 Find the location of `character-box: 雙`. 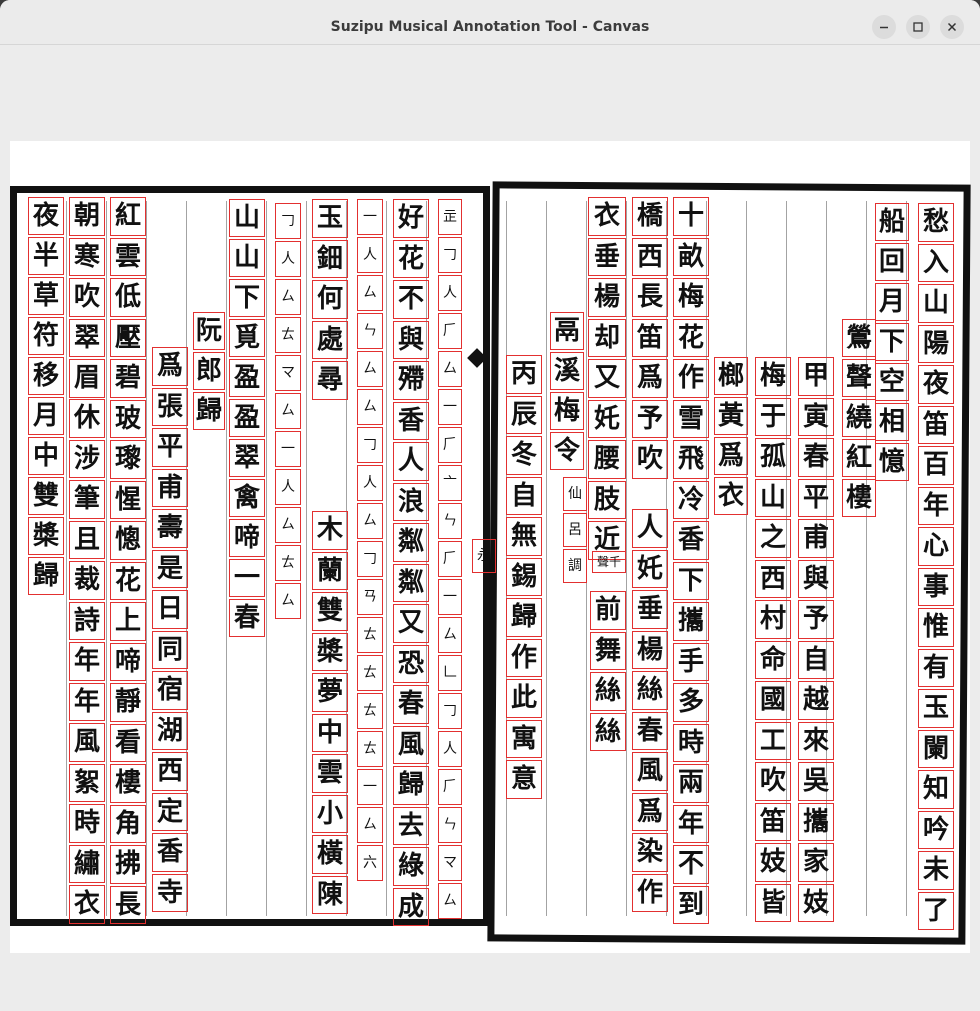

character-box: 雙 is located at coordinates (46, 496).